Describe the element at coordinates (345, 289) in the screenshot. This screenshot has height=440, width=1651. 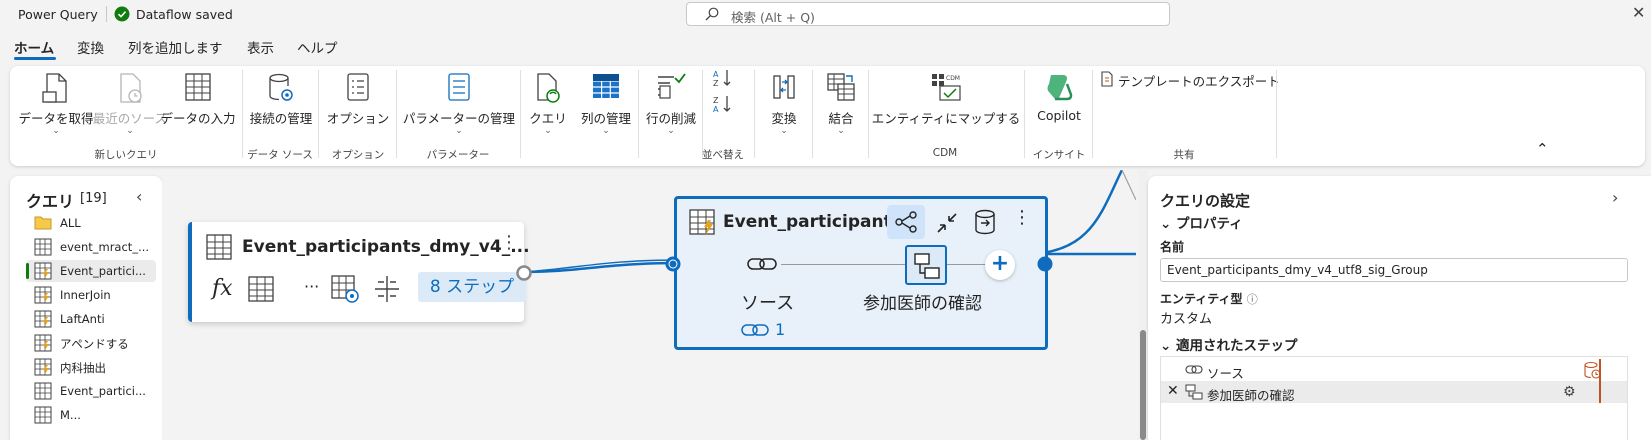
I see `table-settings-icon` at that location.